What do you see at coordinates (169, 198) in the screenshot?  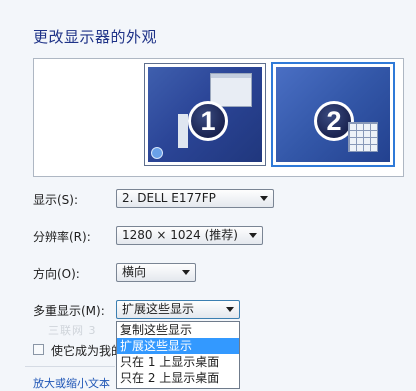 I see `display-select-value: 2. DELL E177FP` at bounding box center [169, 198].